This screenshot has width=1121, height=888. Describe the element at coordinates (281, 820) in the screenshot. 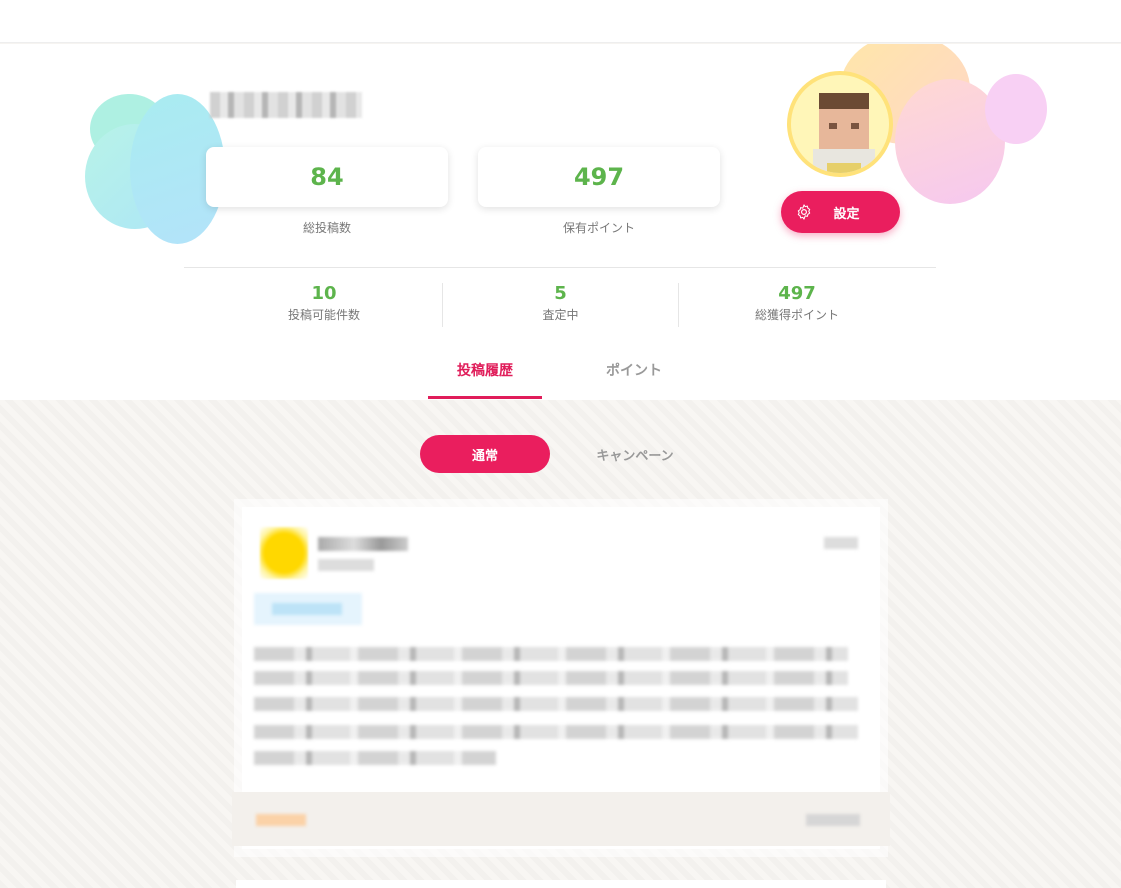

I see `post-status-redacted` at that location.